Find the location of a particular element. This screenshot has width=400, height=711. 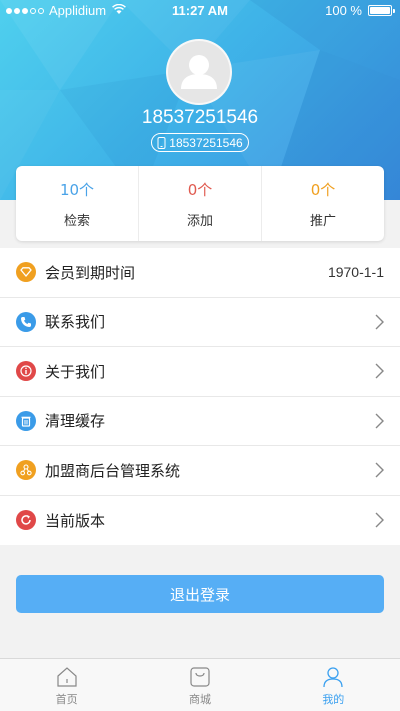

status-bar: Applidium 11:27 AM 100 % is located at coordinates (200, 10).